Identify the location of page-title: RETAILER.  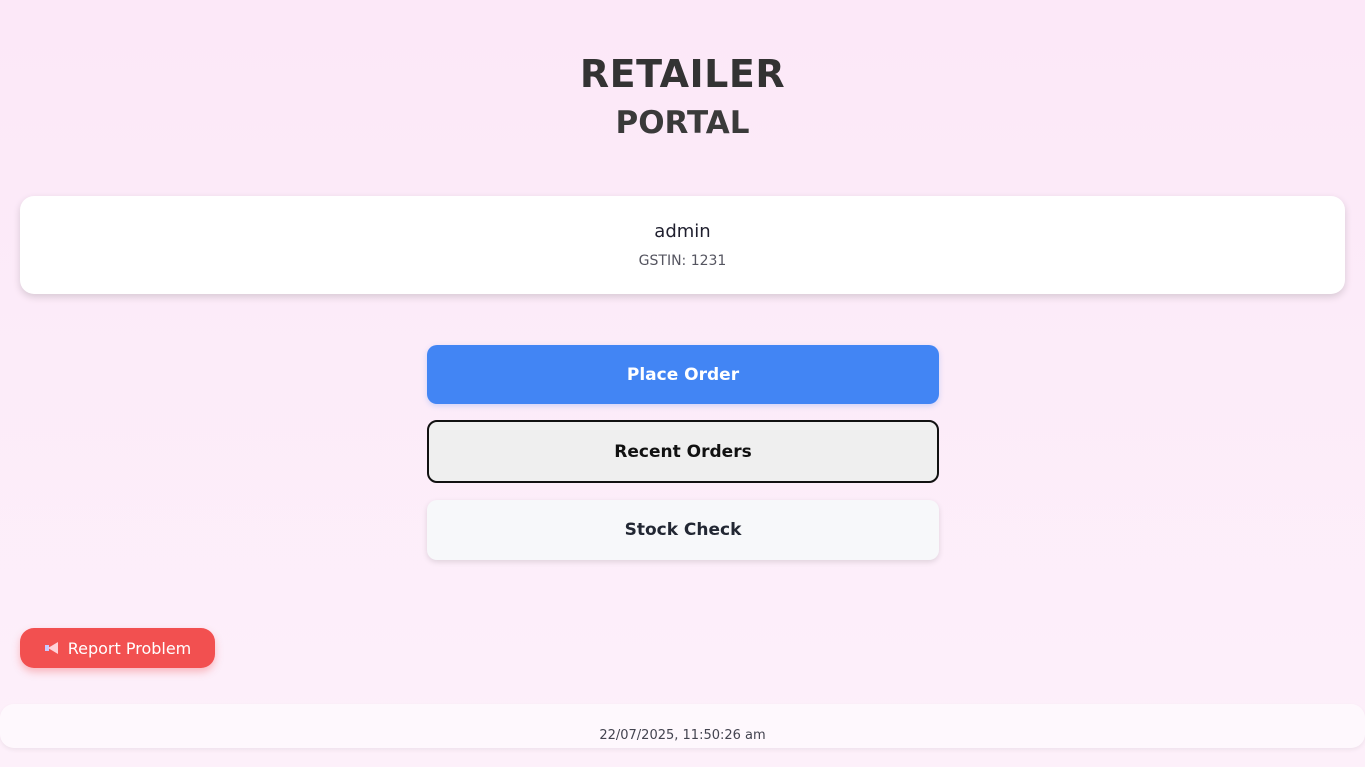
(682, 74).